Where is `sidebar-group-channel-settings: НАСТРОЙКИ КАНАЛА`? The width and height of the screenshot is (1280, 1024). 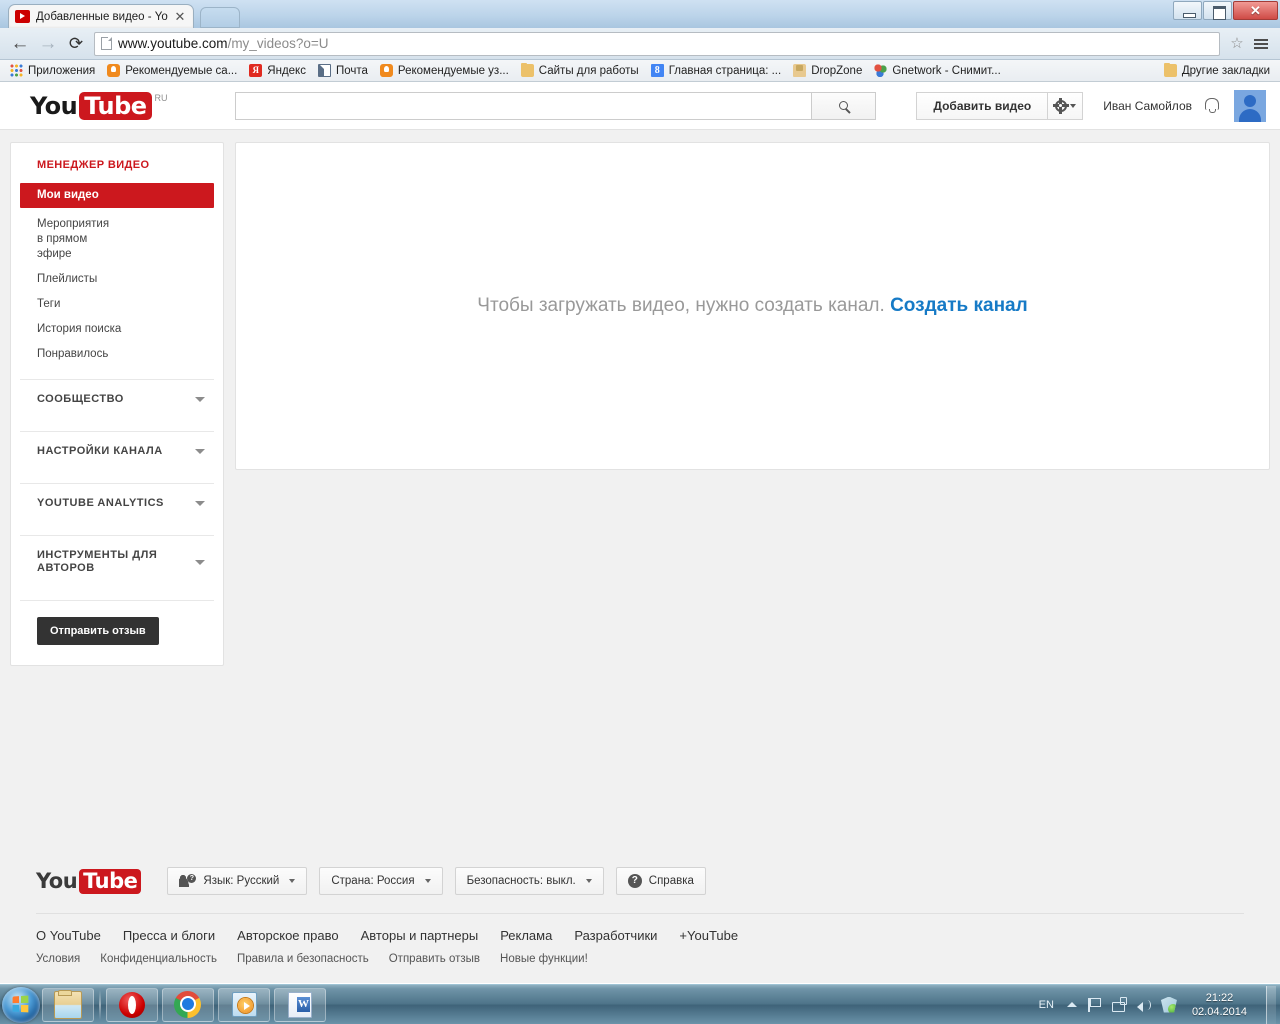
sidebar-group-channel-settings: НАСТРОЙКИ КАНАЛА is located at coordinates (117, 451).